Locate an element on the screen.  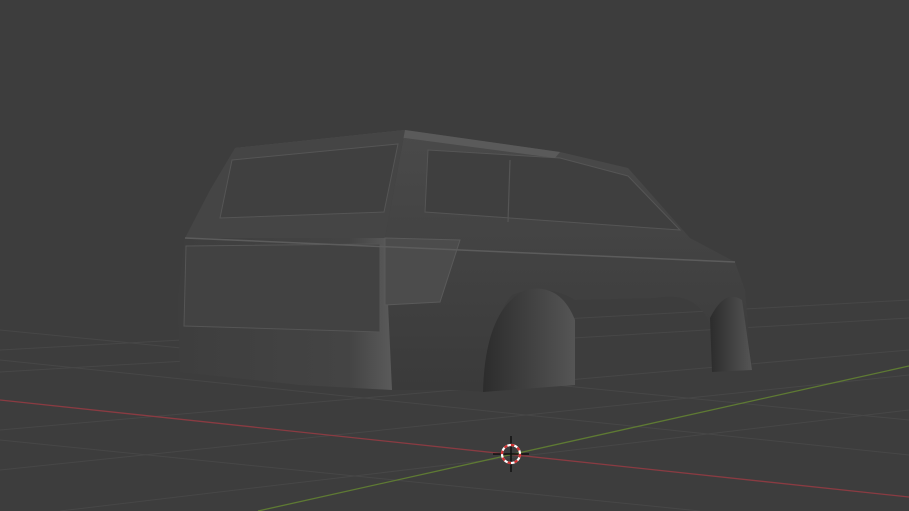
3d-cursor-icon is located at coordinates (511, 454).